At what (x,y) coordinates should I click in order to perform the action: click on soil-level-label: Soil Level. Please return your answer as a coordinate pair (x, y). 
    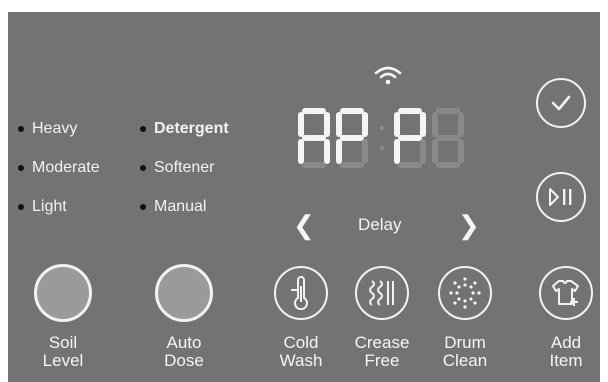
    Looking at the image, I should click on (63, 352).